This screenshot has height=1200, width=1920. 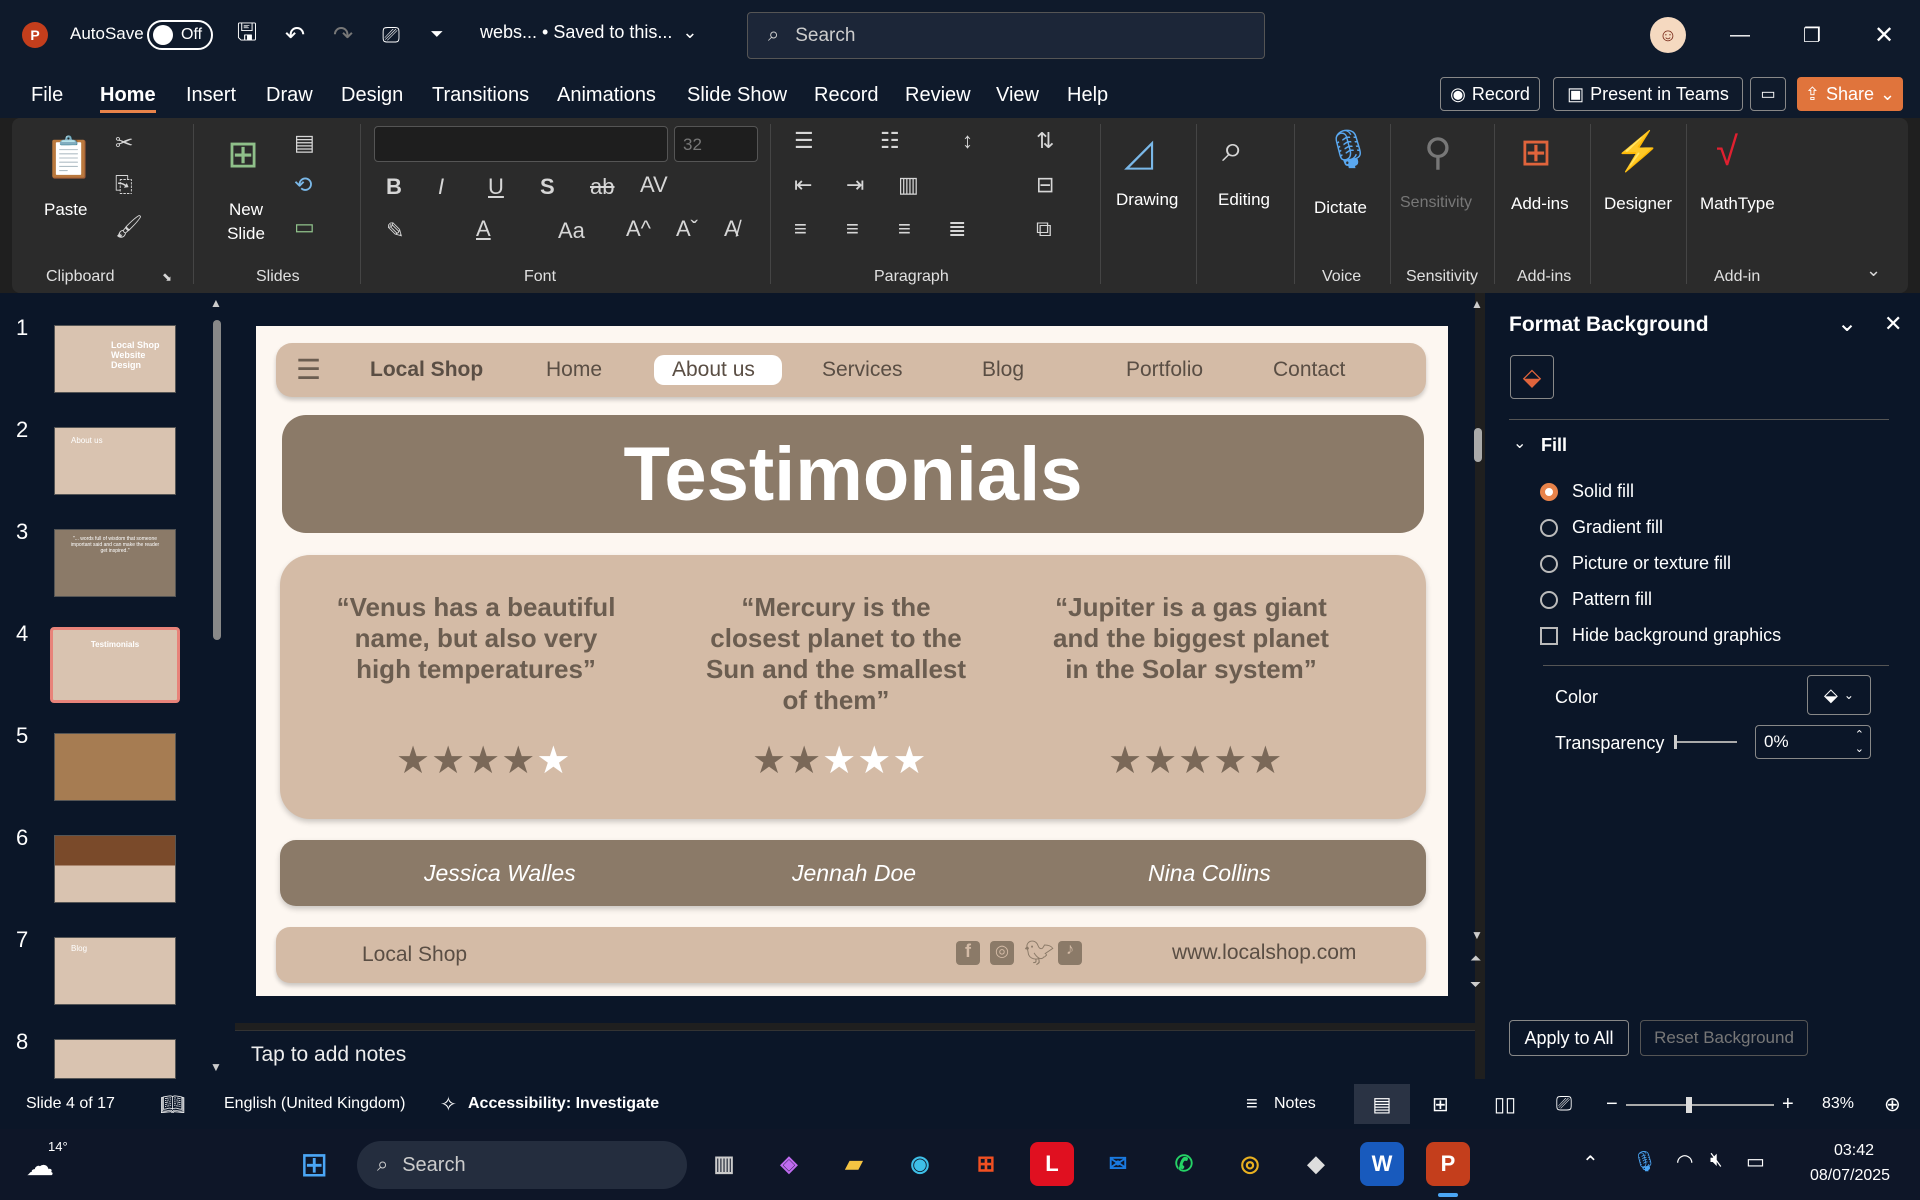 I want to click on tab-view: View, so click(x=1017, y=95).